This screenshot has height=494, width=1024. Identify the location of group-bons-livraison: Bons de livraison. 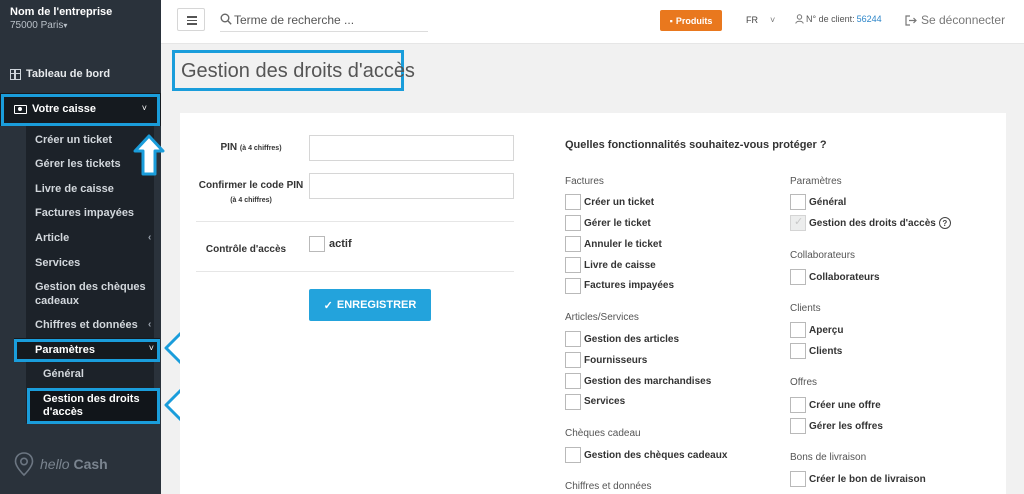
(828, 457).